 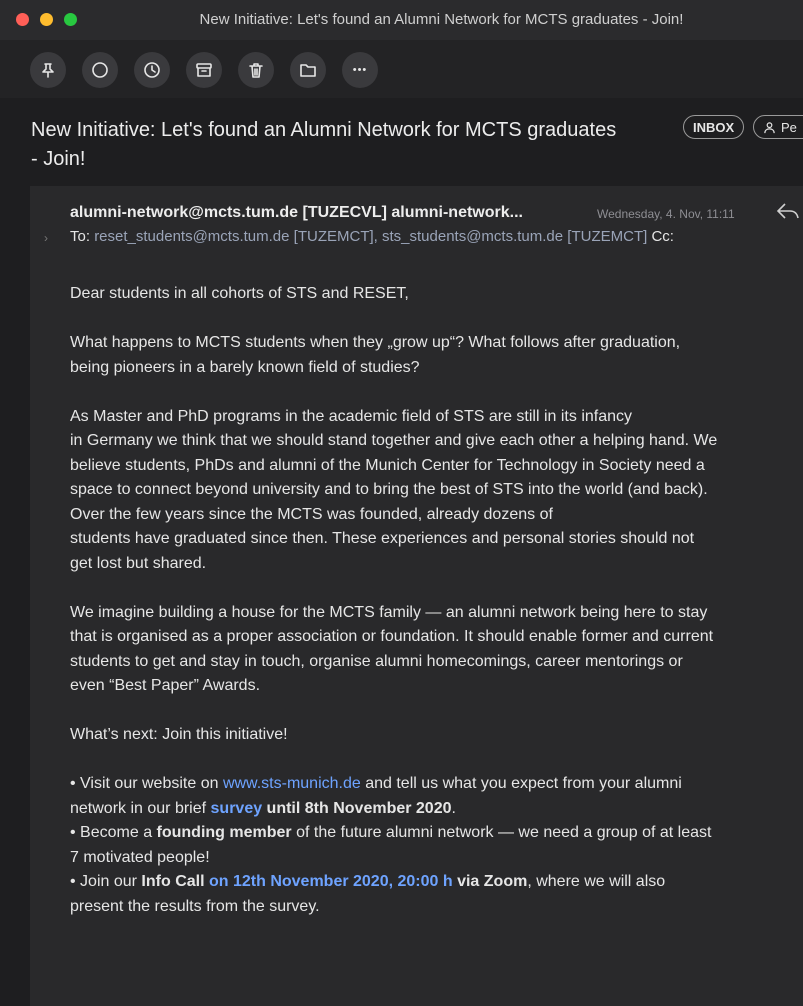 I want to click on trash-icon, so click(x=256, y=70).